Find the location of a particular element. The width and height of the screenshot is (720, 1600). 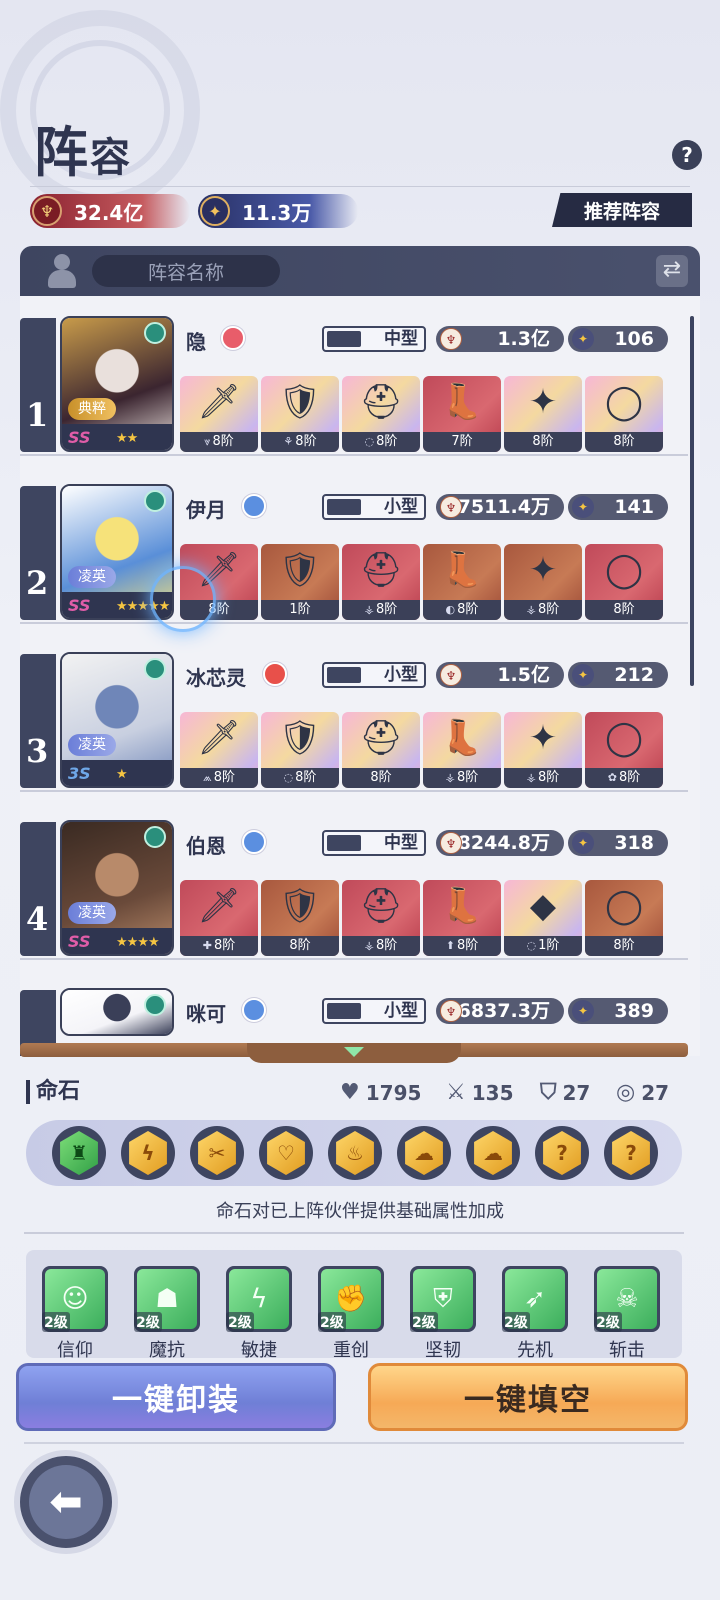

attribute-7: ☠ 2级 斩击 is located at coordinates (627, 1313).